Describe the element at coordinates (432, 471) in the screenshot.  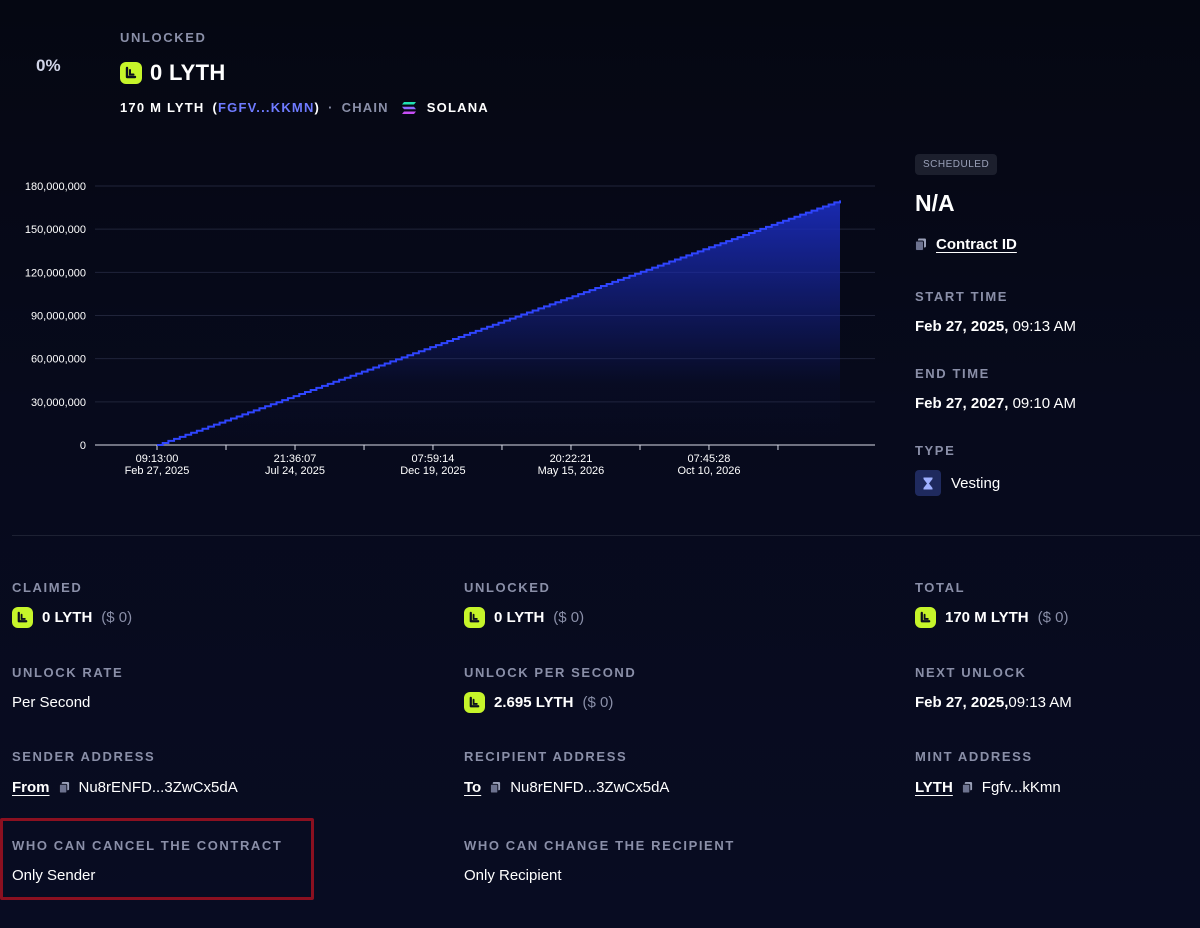
I see `x-tick-date: Dec 19, 2025` at that location.